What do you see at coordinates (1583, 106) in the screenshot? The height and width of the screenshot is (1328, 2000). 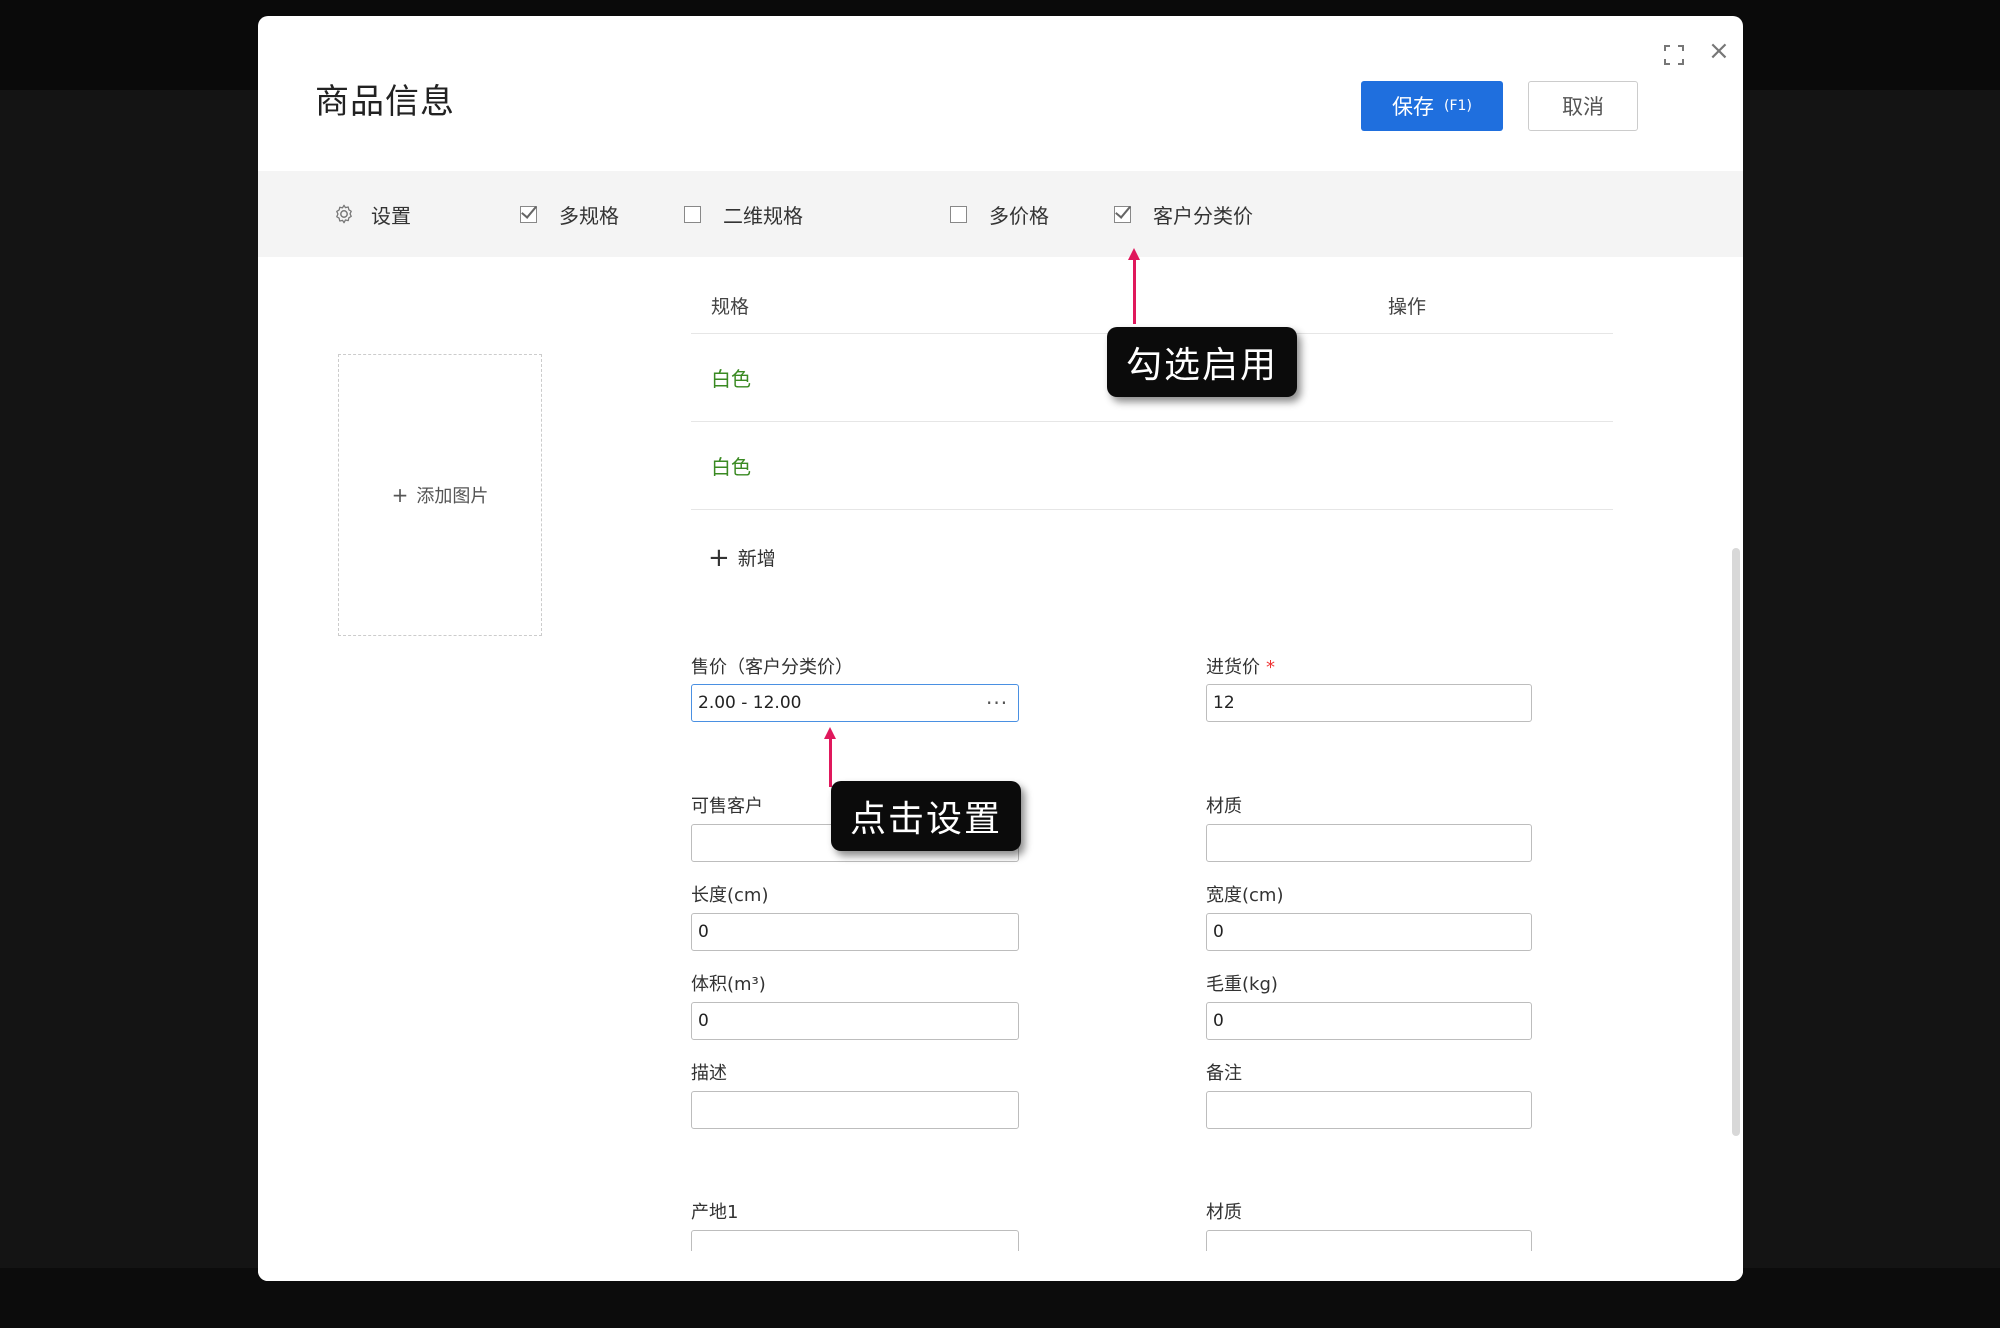 I see `cancel-button: 取消` at bounding box center [1583, 106].